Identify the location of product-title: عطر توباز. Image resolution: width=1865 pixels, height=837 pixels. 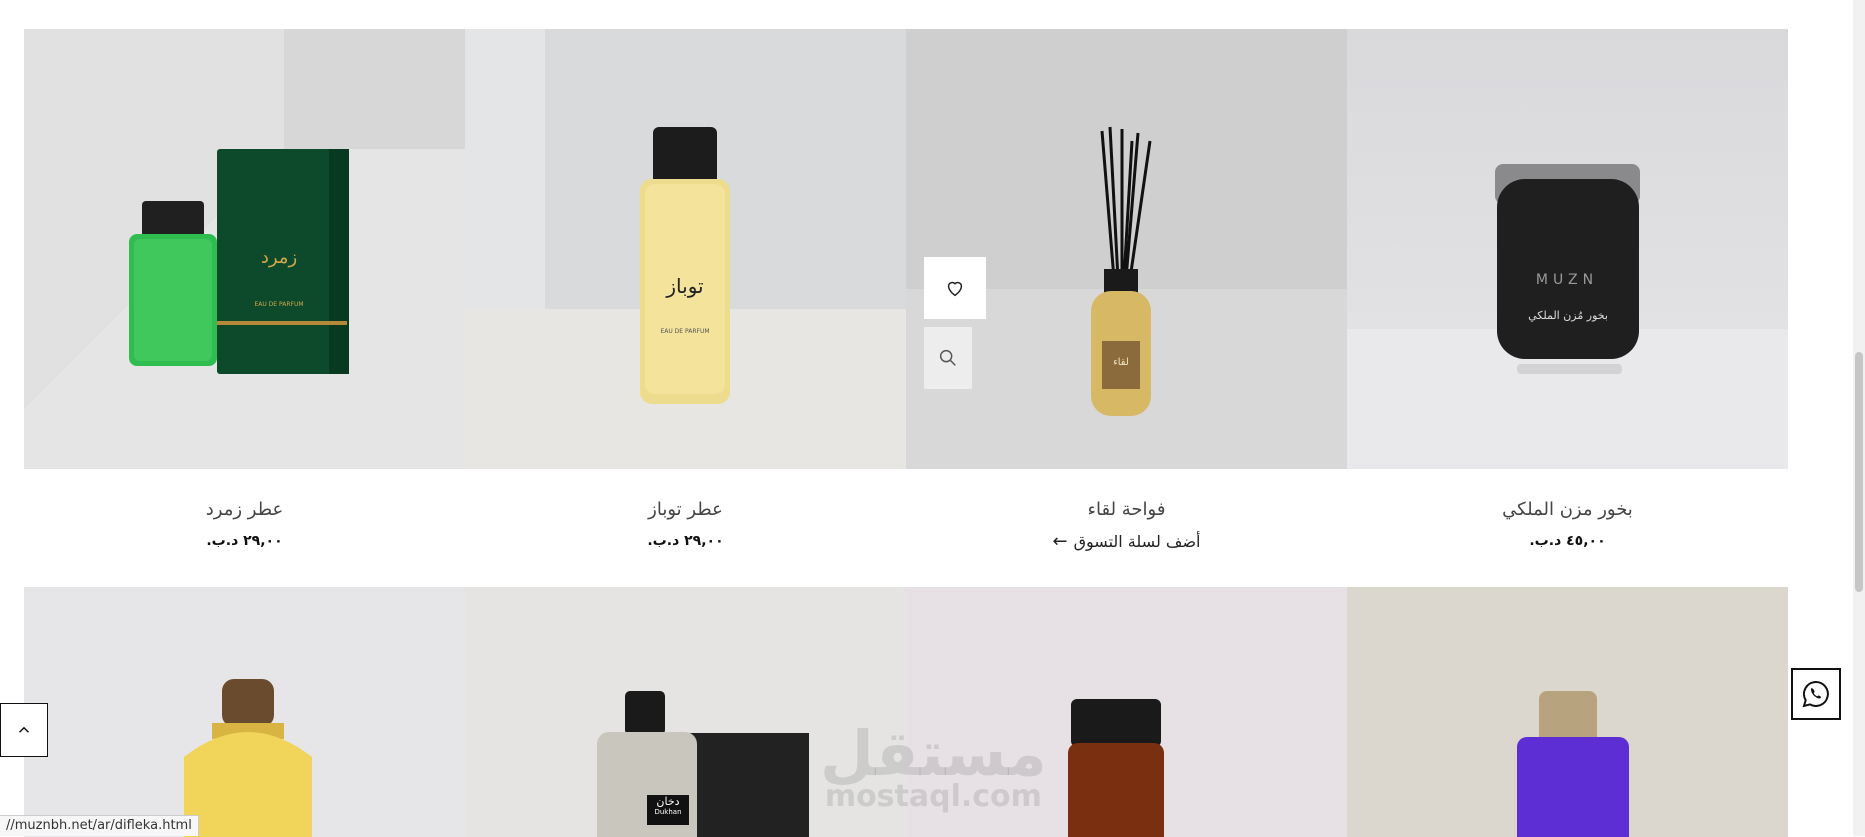
(685, 511).